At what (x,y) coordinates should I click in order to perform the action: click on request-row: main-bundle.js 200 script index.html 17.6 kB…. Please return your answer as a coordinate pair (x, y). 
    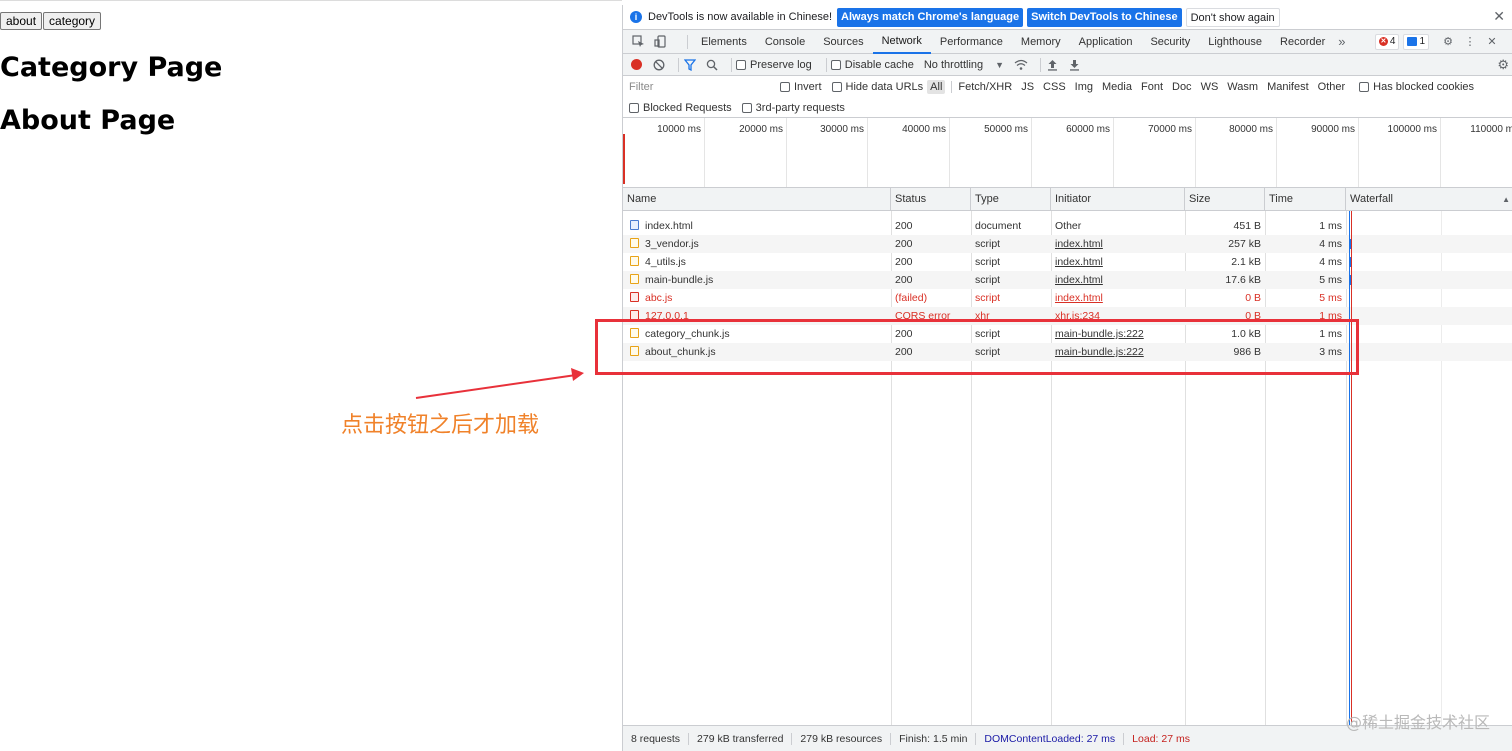
    Looking at the image, I should click on (1067, 280).